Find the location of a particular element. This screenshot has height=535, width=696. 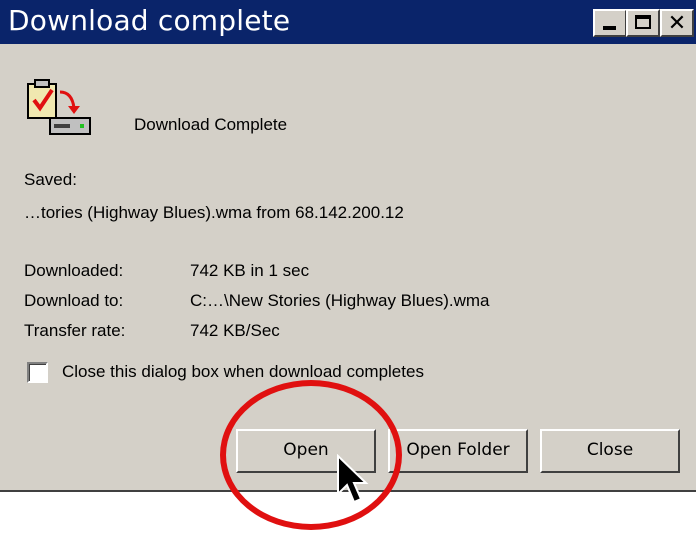

open-folder-button: Open Folder is located at coordinates (458, 451).